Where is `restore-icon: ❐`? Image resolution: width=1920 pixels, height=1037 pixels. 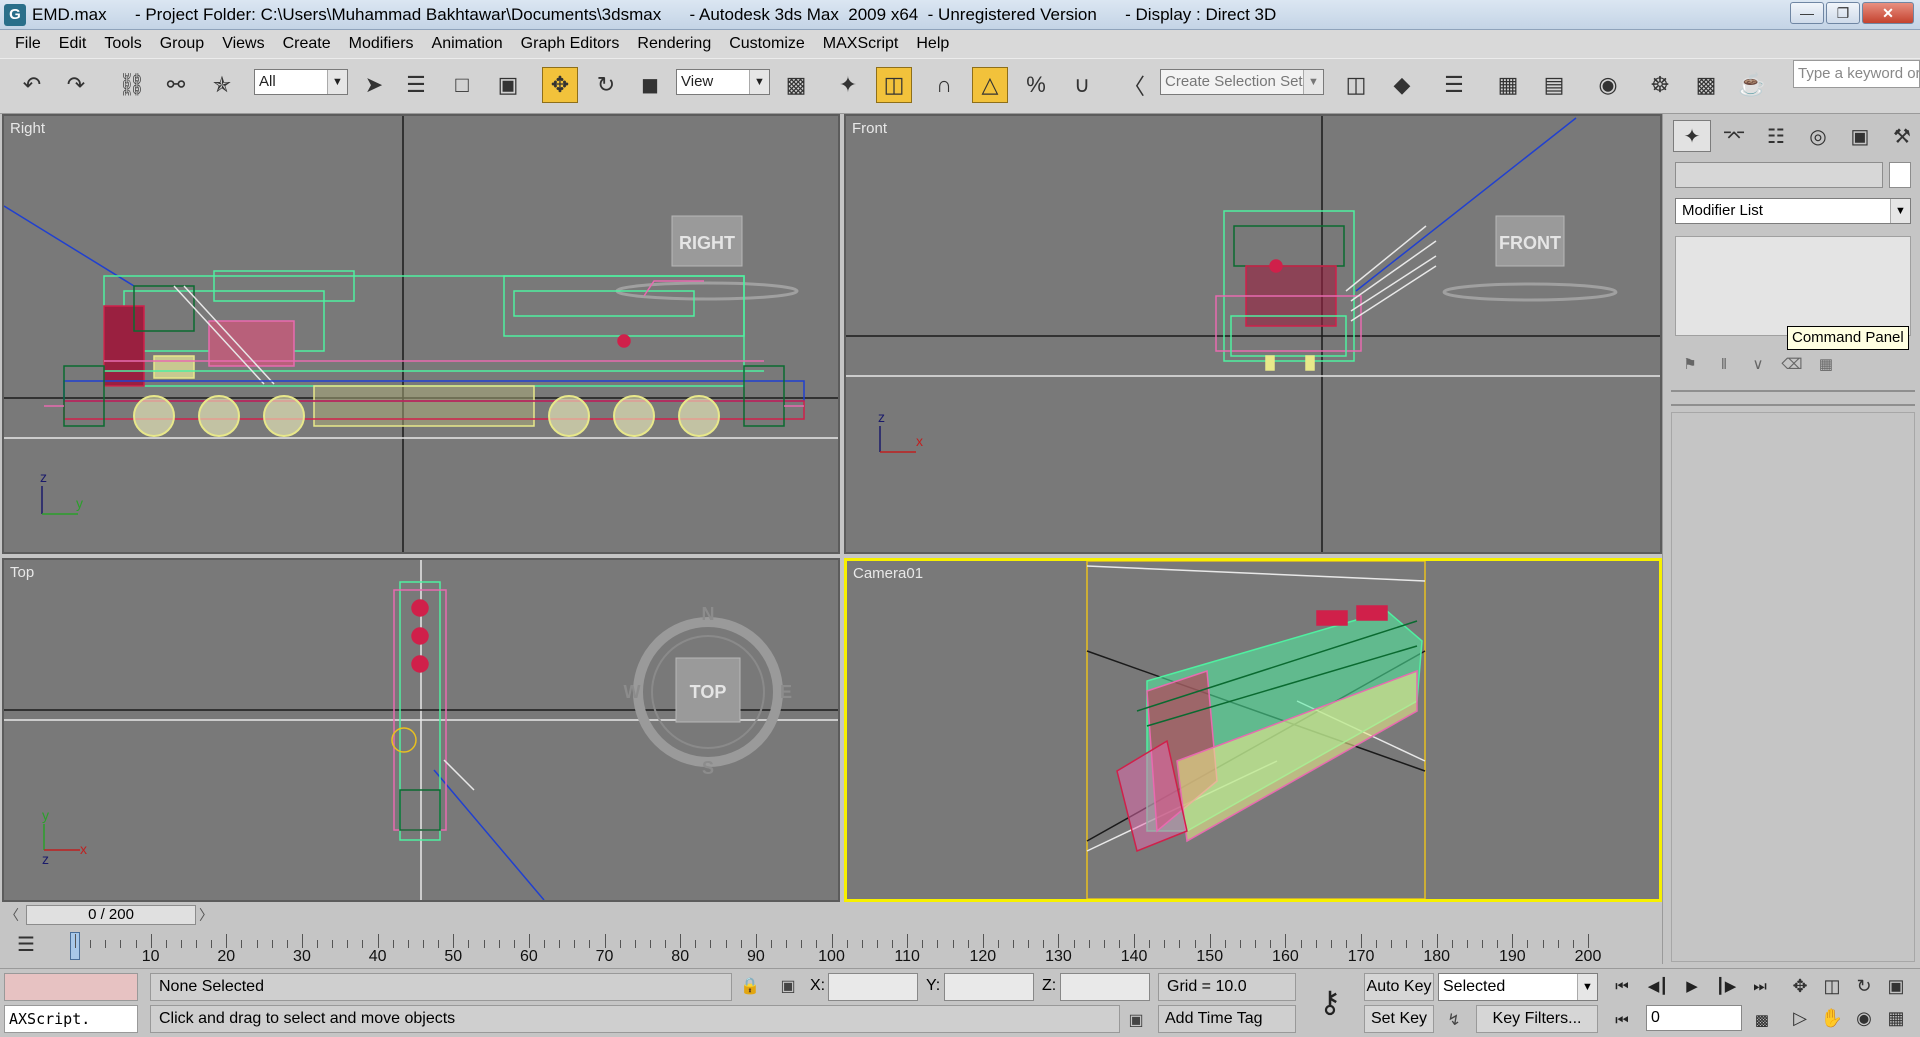
restore-icon: ❐ is located at coordinates (1843, 13).